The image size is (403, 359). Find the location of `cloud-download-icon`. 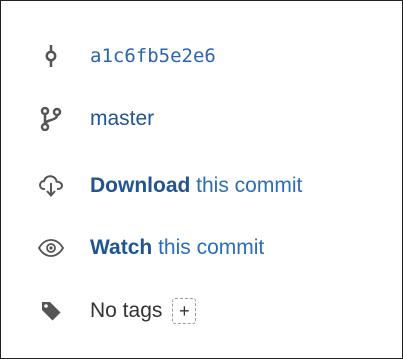

cloud-download-icon is located at coordinates (51, 186).